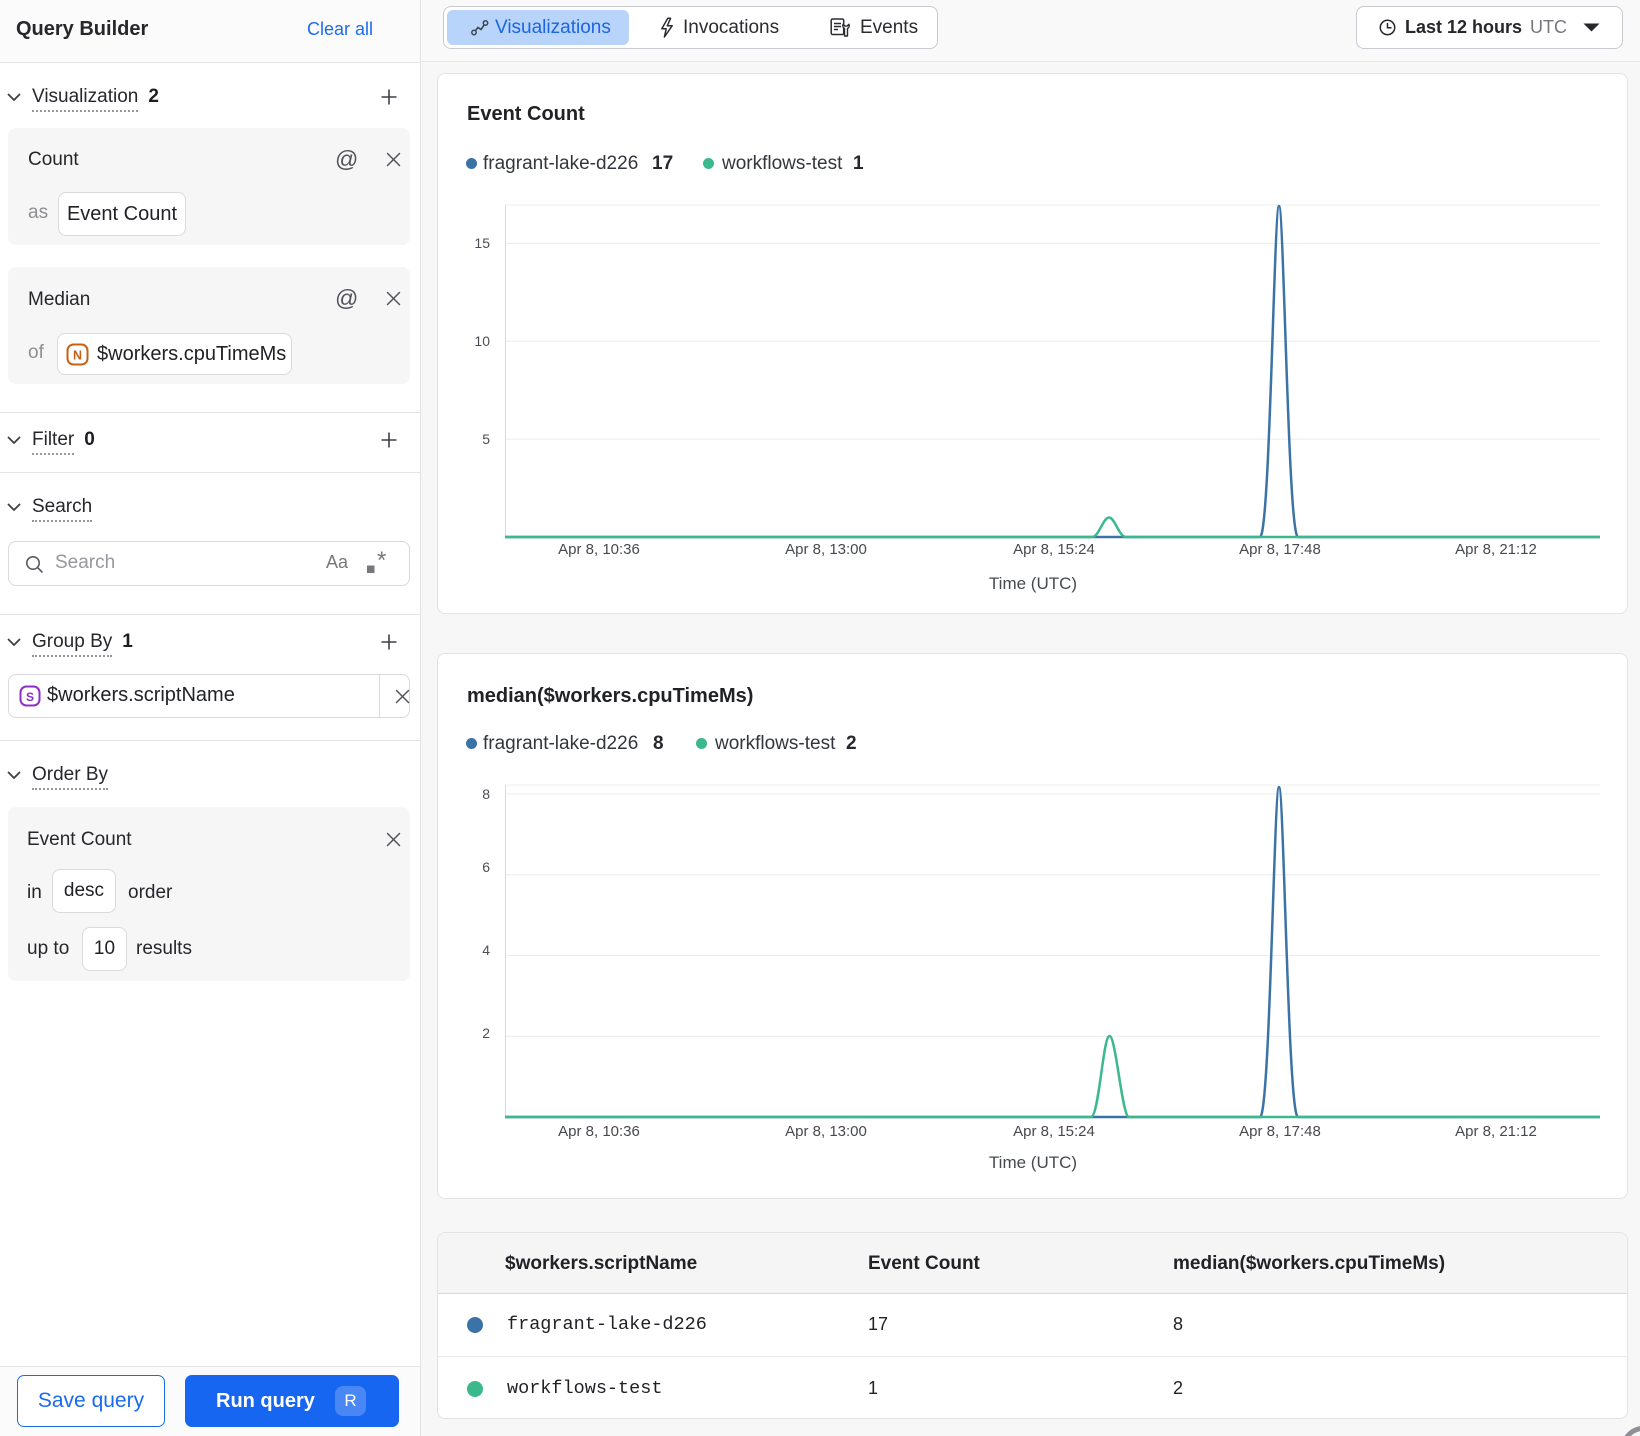 The height and width of the screenshot is (1436, 1640). I want to click on svg-text: S, so click(30, 697).